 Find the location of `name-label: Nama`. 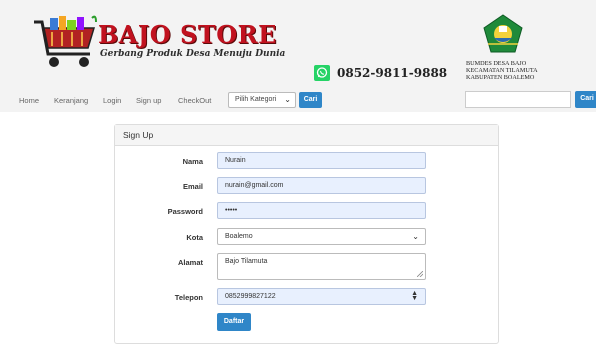

name-label: Nama is located at coordinates (192, 161).